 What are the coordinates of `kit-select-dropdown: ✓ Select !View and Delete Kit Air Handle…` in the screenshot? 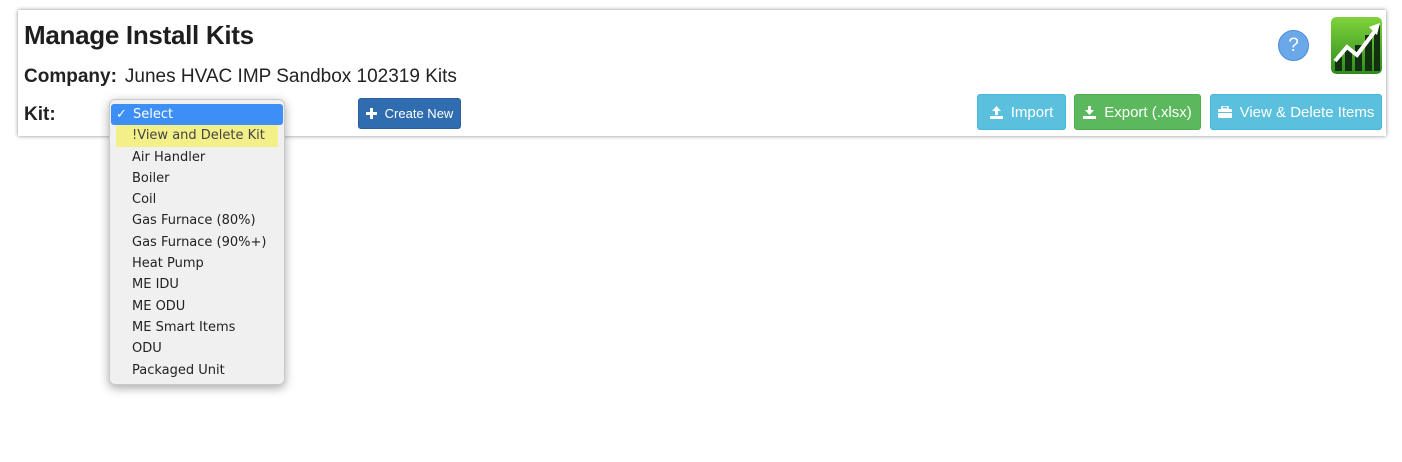 It's located at (197, 242).